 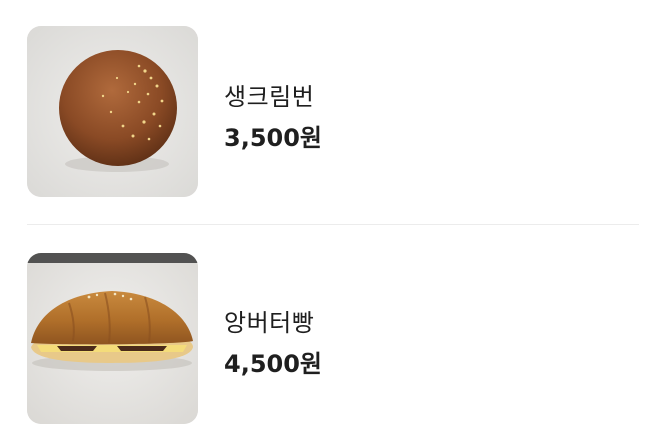 I want to click on item-name: 앙버터빵, so click(x=269, y=323).